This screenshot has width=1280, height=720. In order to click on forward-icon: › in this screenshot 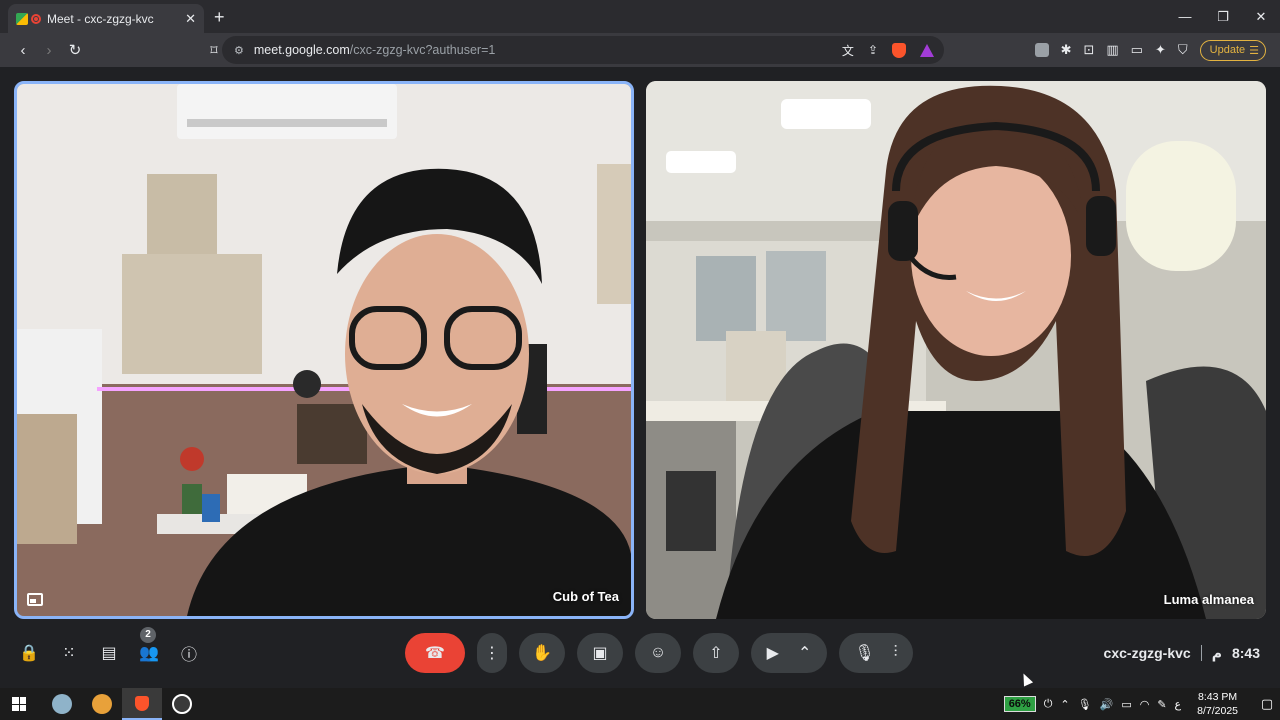, I will do `click(49, 50)`.